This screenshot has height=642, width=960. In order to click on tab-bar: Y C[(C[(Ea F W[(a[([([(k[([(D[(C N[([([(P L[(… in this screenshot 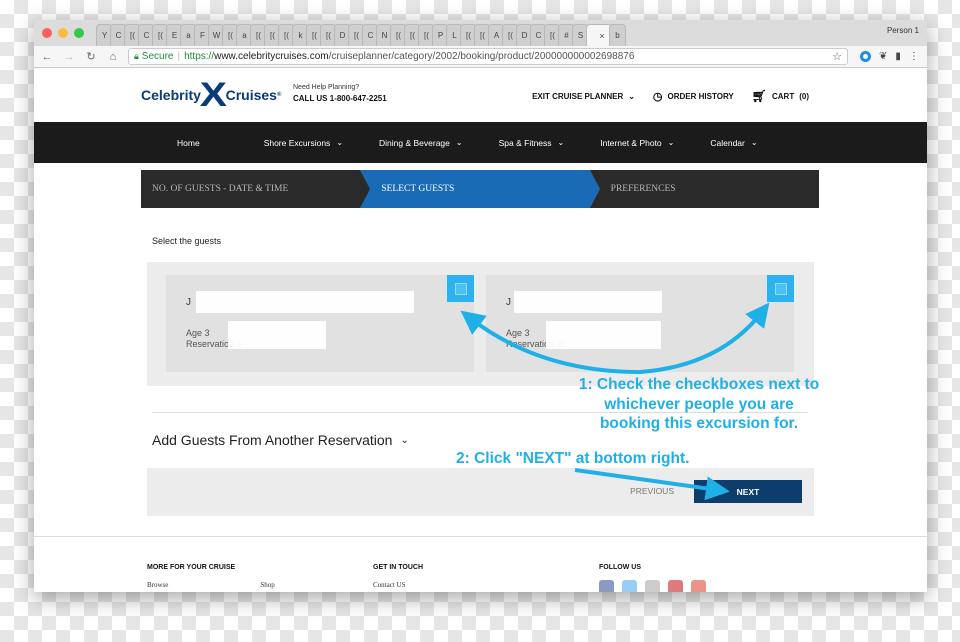, I will do `click(480, 33)`.